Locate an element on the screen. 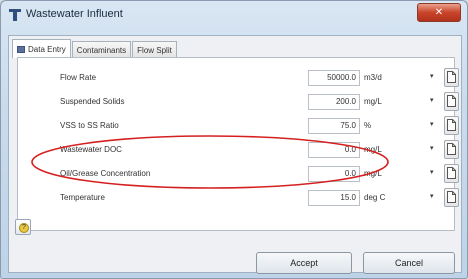 This screenshot has height=279, width=468. oil-grease-input: 0.0 is located at coordinates (334, 174).